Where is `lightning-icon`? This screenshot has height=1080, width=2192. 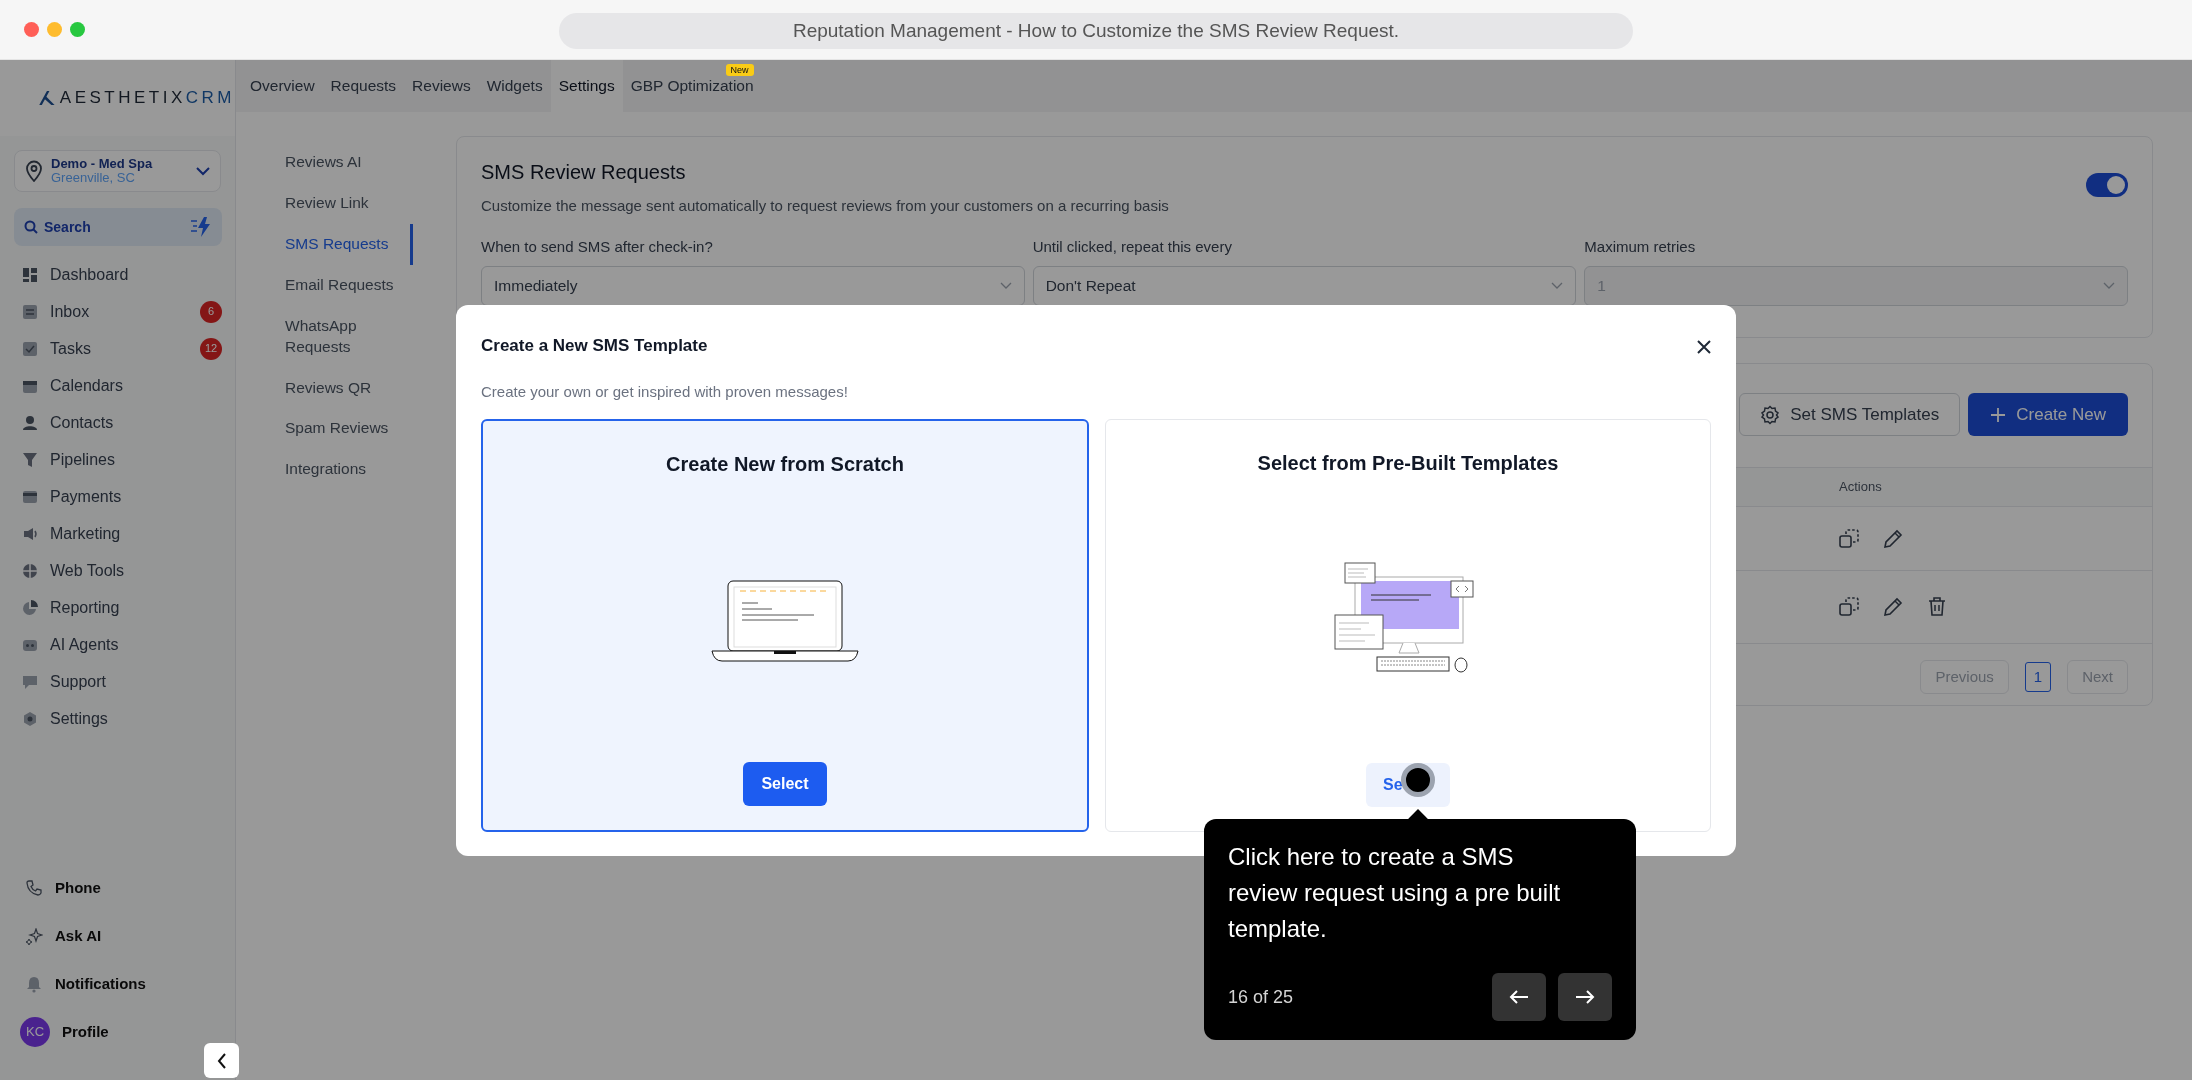 lightning-icon is located at coordinates (201, 227).